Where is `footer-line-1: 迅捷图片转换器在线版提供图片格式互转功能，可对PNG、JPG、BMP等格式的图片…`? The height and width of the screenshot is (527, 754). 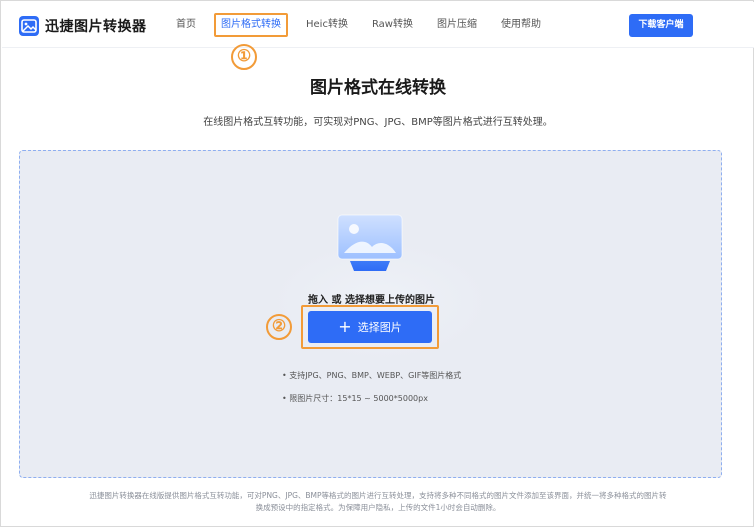 footer-line-1: 迅捷图片转换器在线版提供图片格式互转功能，可对PNG、JPG、BMP等格式的图片… is located at coordinates (378, 495).